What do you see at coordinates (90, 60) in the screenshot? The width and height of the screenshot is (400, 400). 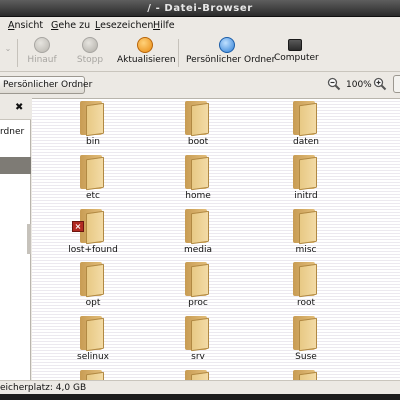 I see `stop-label: Stopp` at bounding box center [90, 60].